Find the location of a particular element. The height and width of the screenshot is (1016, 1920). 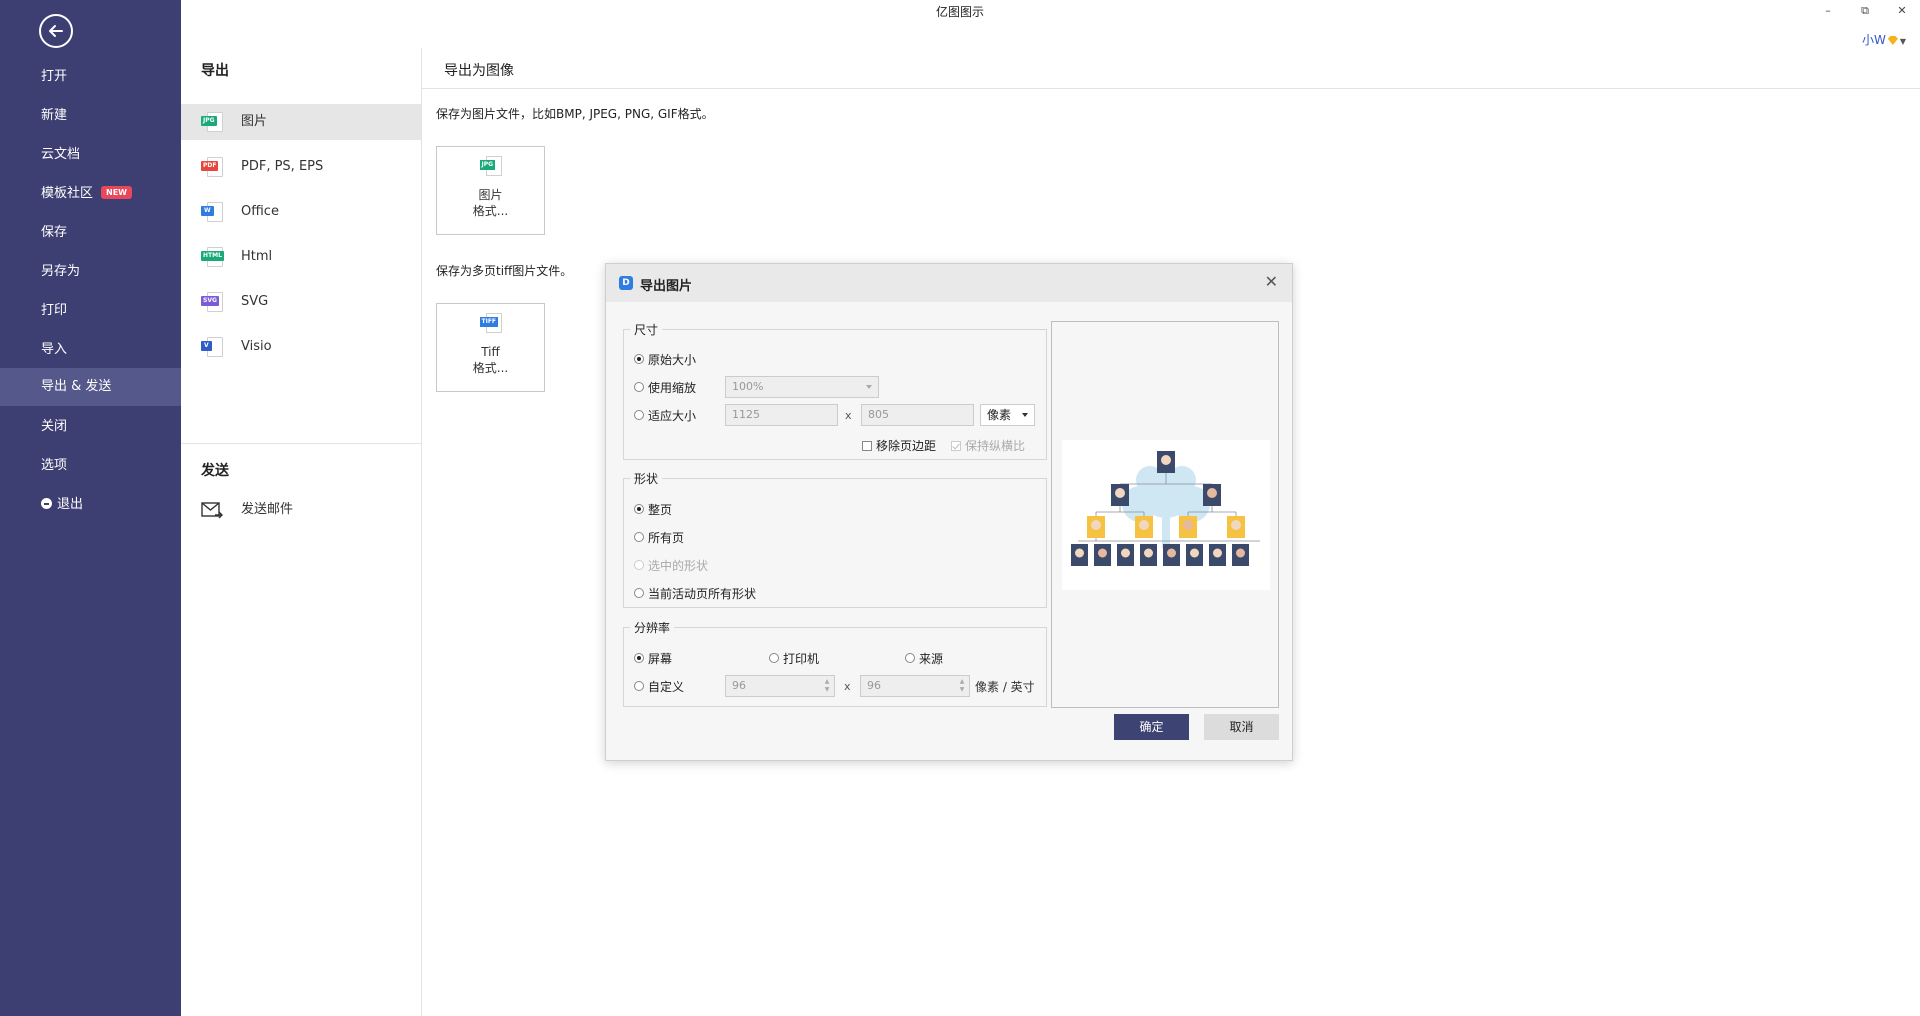

close-icon: ✕ is located at coordinates (1271, 282).